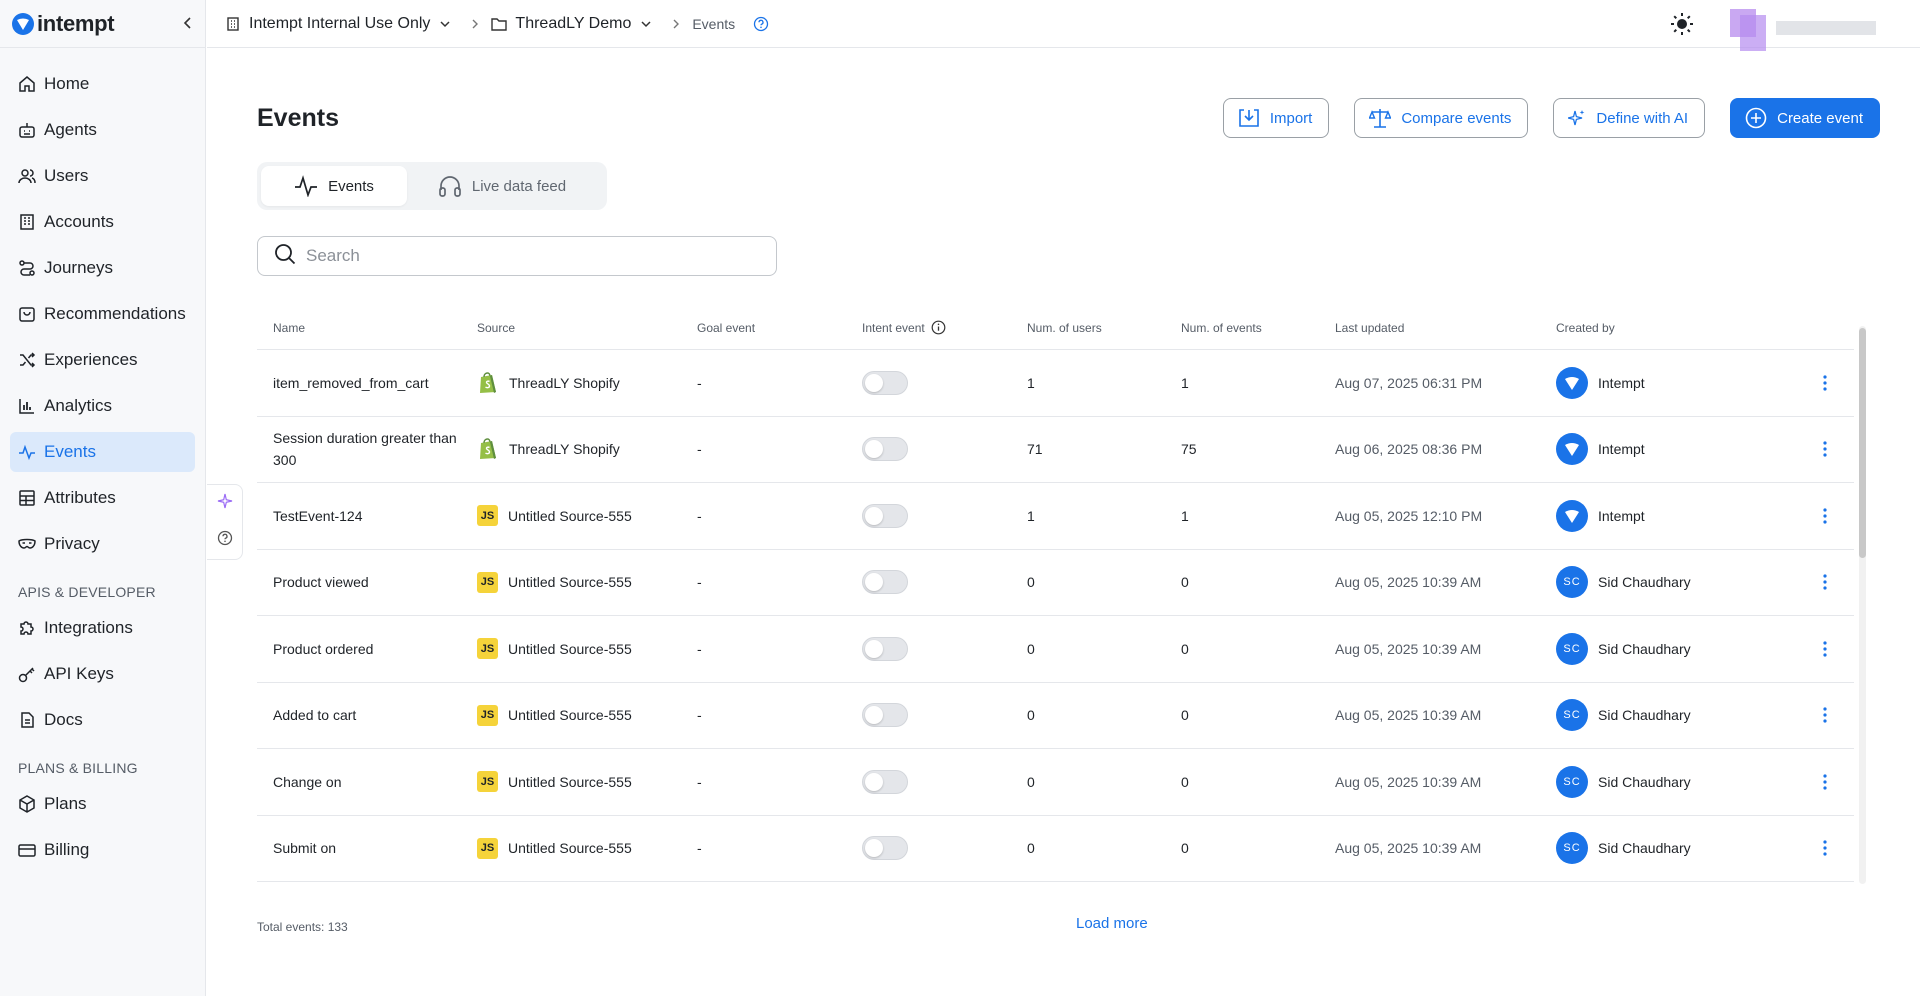  I want to click on event-name: Product viewed, so click(367, 582).